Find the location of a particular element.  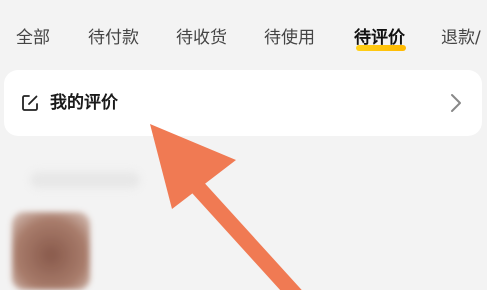

tab-all: 全部 is located at coordinates (33, 38).